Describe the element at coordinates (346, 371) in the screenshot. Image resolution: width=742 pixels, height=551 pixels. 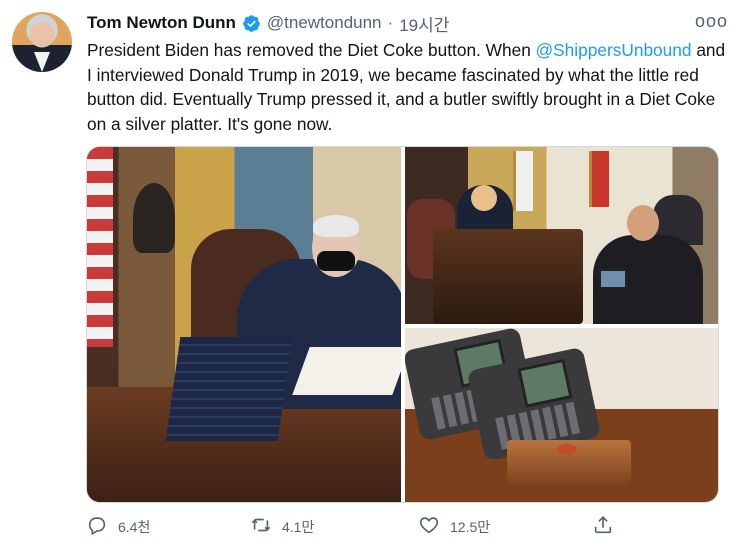
I see `document-shape` at that location.